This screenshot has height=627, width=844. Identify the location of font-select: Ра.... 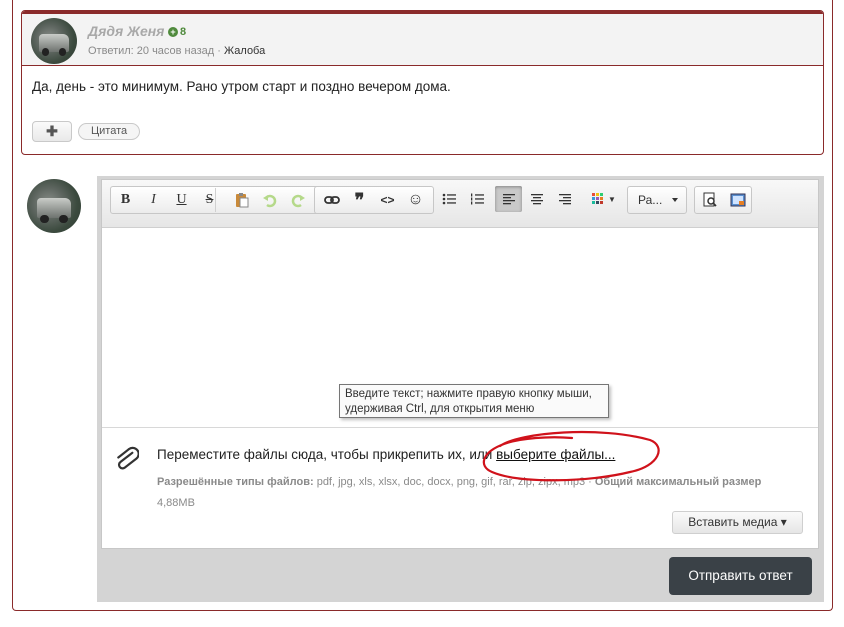
(657, 200).